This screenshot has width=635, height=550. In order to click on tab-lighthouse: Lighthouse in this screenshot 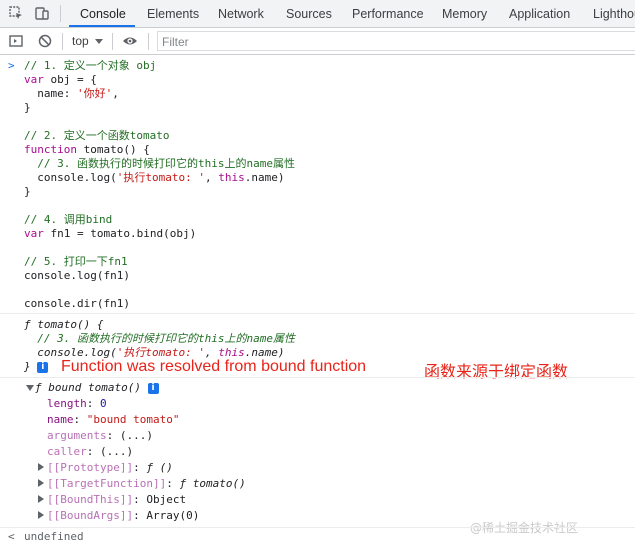, I will do `click(614, 14)`.